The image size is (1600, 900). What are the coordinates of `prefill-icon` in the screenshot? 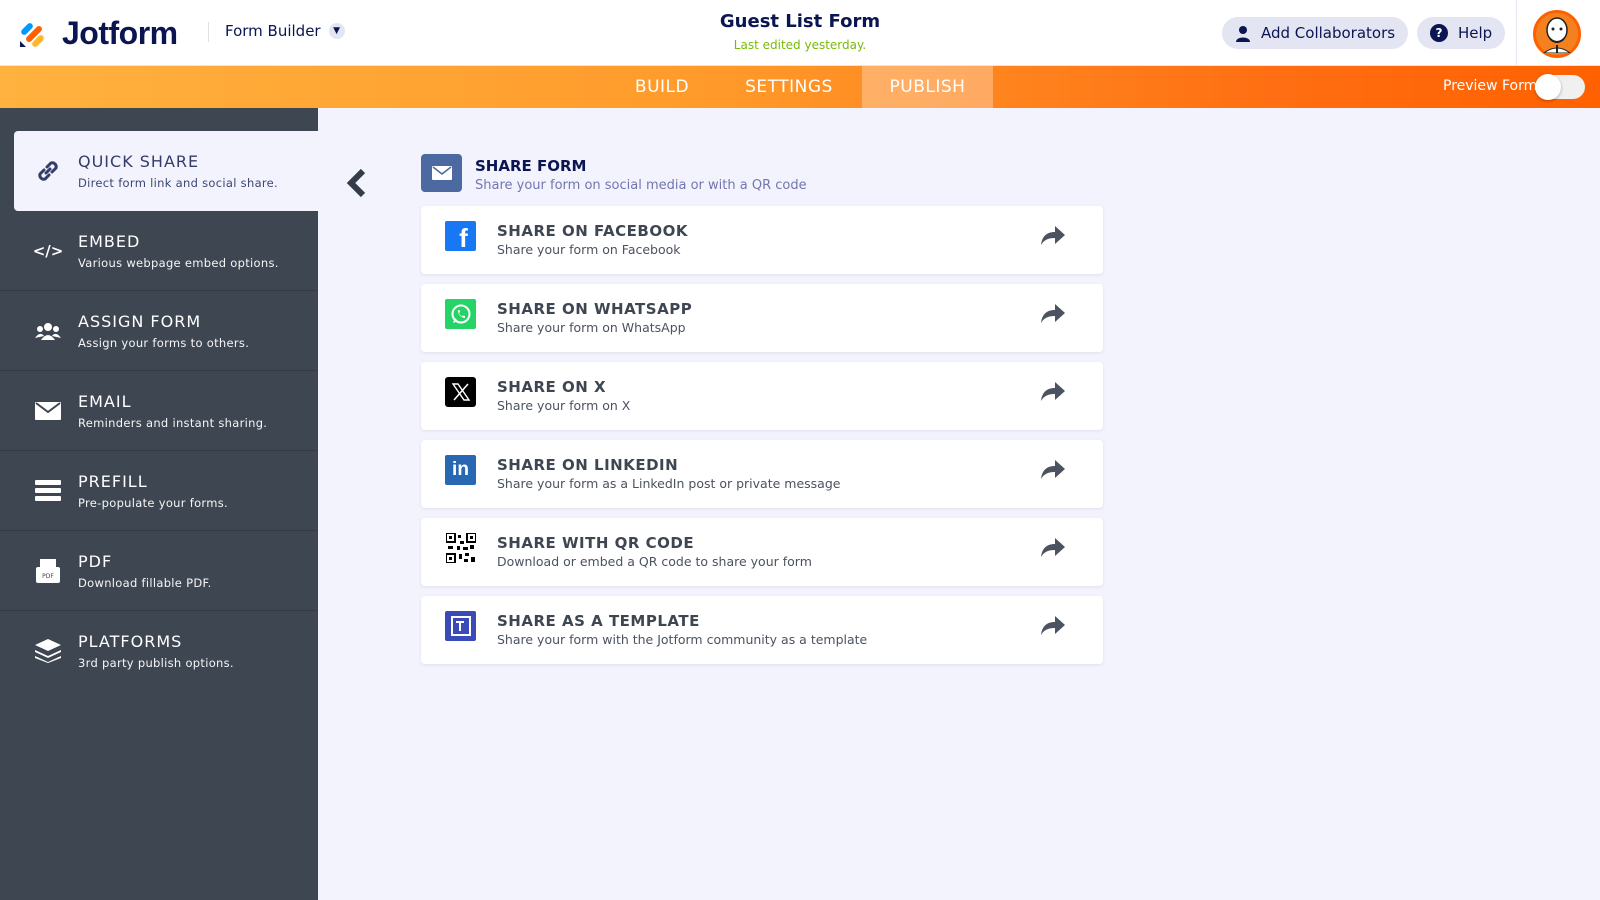 It's located at (48, 491).